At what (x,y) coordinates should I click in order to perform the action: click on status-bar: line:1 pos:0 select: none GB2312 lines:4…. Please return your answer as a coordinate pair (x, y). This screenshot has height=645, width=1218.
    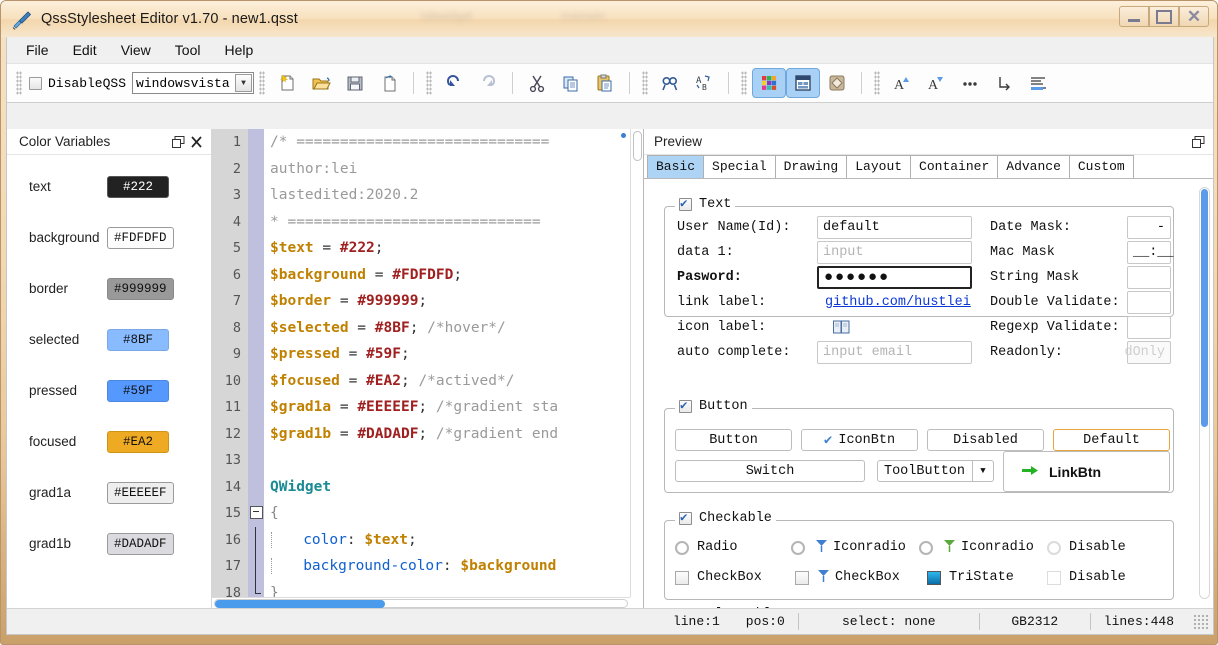
    Looking at the image, I should click on (610, 621).